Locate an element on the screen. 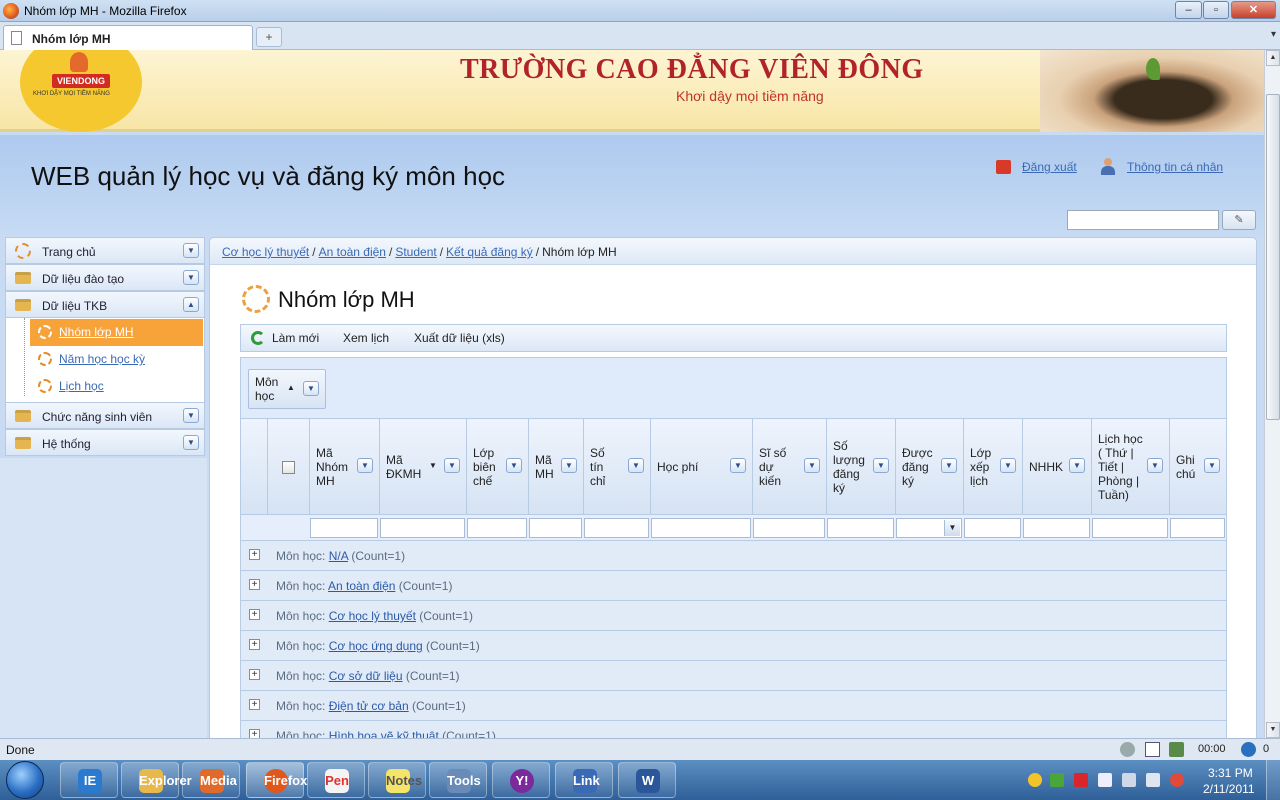  sort-asc-icon: ▲ is located at coordinates (291, 387).